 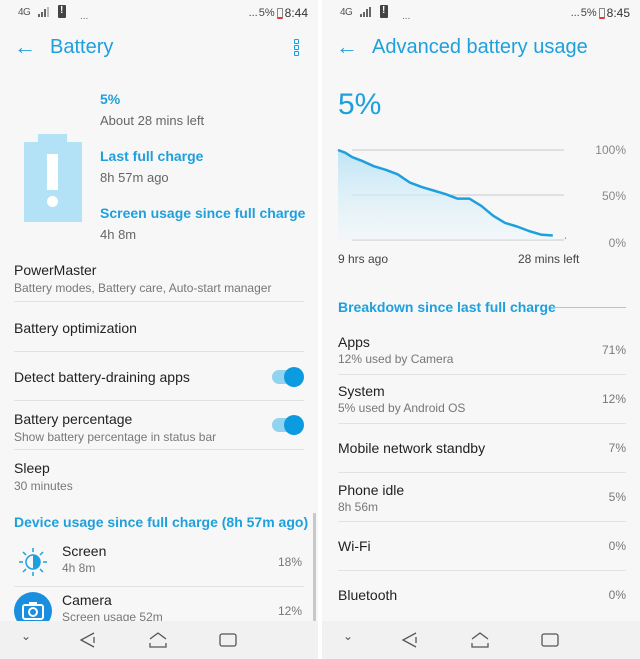 What do you see at coordinates (203, 213) in the screenshot?
I see `screen-usage-label: Screen usage since full charge` at bounding box center [203, 213].